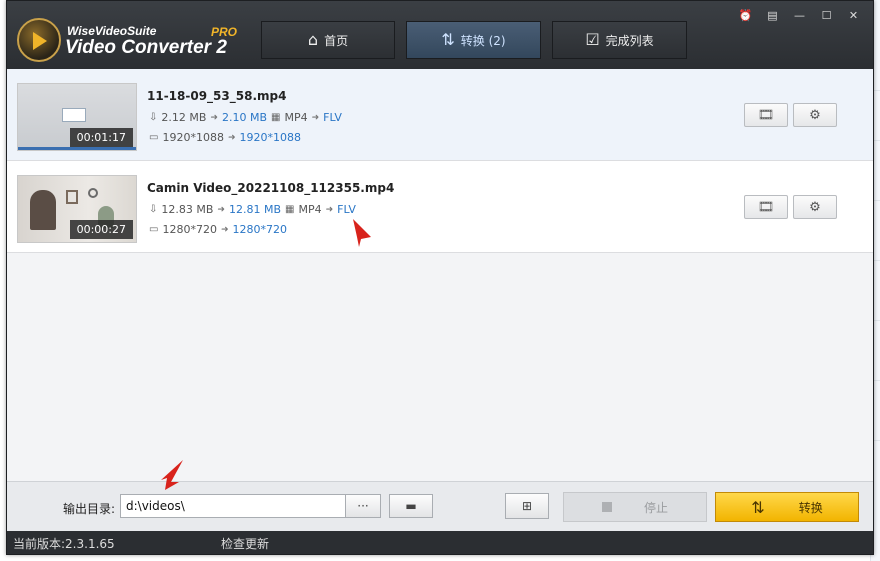 Image resolution: width=880 pixels, height=561 pixels. What do you see at coordinates (77, 117) in the screenshot?
I see `video-thumbnail: 00:01:17` at bounding box center [77, 117].